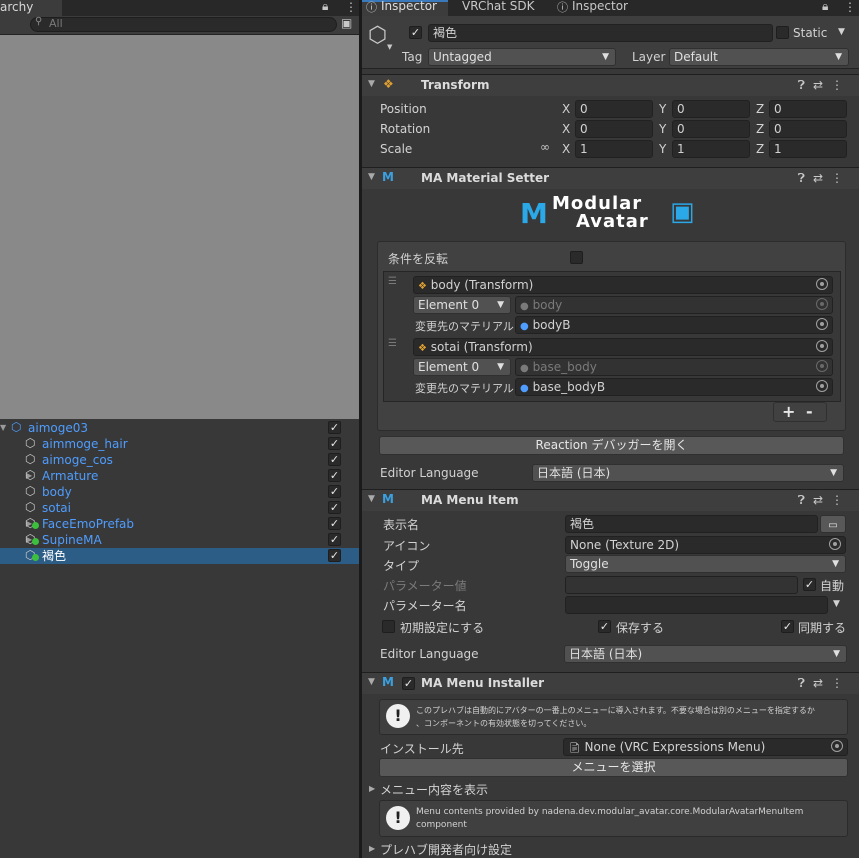 This screenshot has width=859, height=858. Describe the element at coordinates (31, 8) in the screenshot. I see `hierarchy-tab: archy` at that location.